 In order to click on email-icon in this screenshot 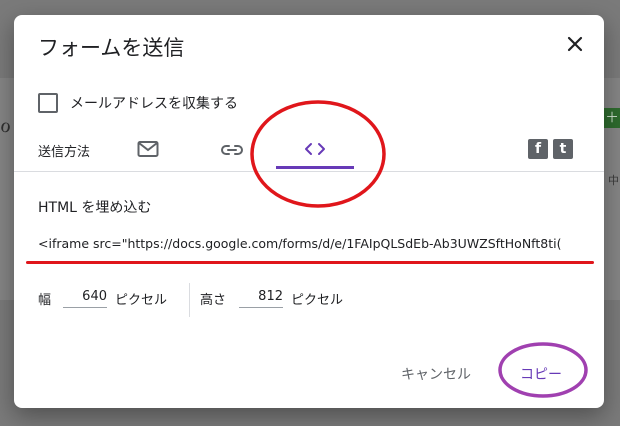, I will do `click(148, 151)`.